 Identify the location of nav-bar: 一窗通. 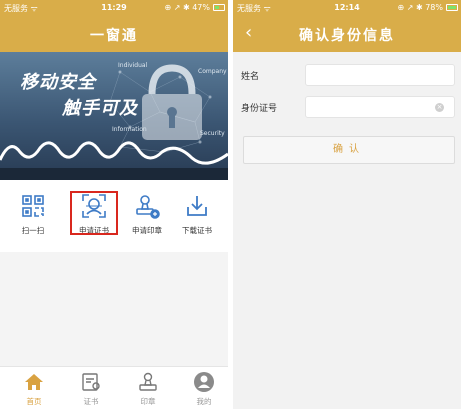
(114, 34).